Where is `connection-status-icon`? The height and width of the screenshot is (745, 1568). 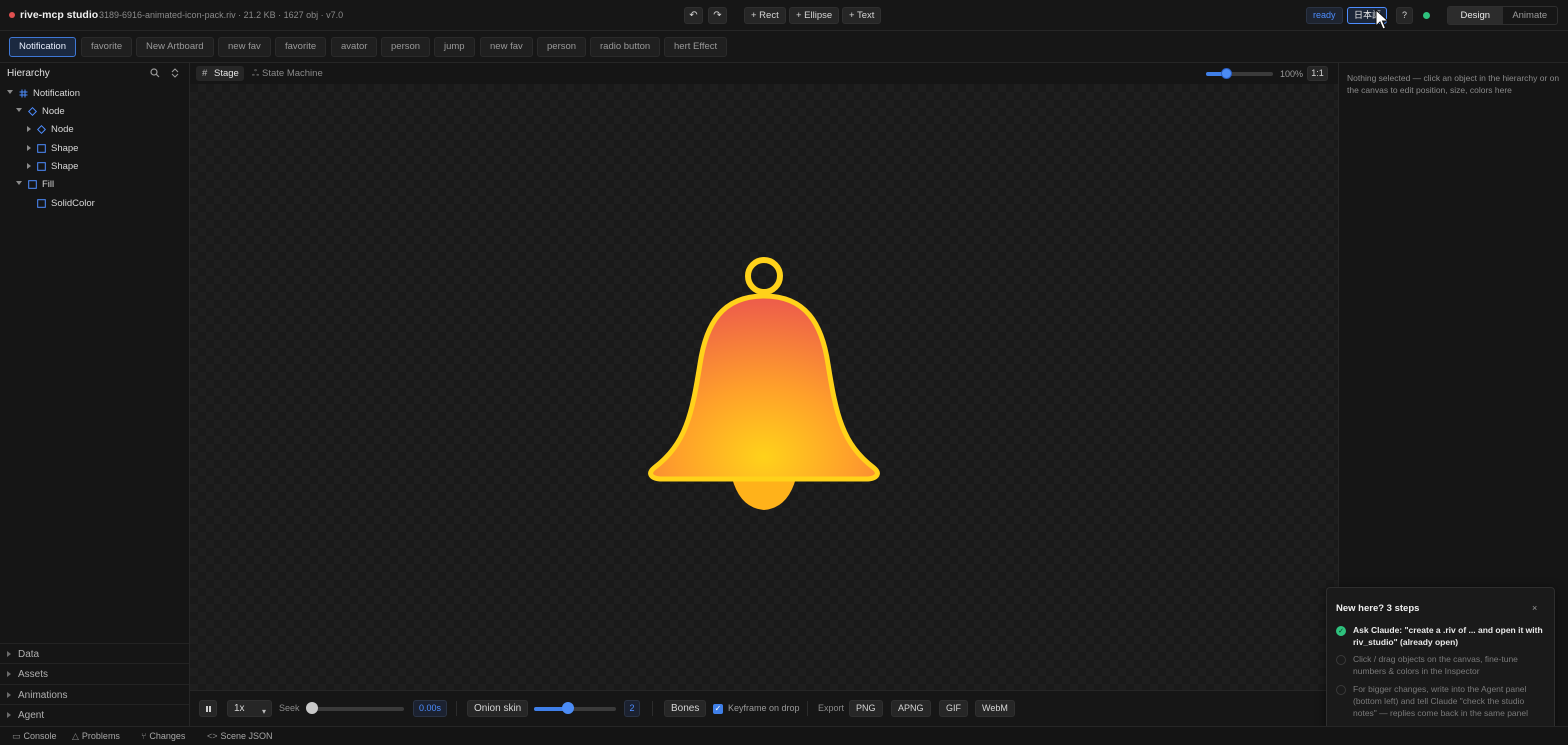 connection-status-icon is located at coordinates (1426, 15).